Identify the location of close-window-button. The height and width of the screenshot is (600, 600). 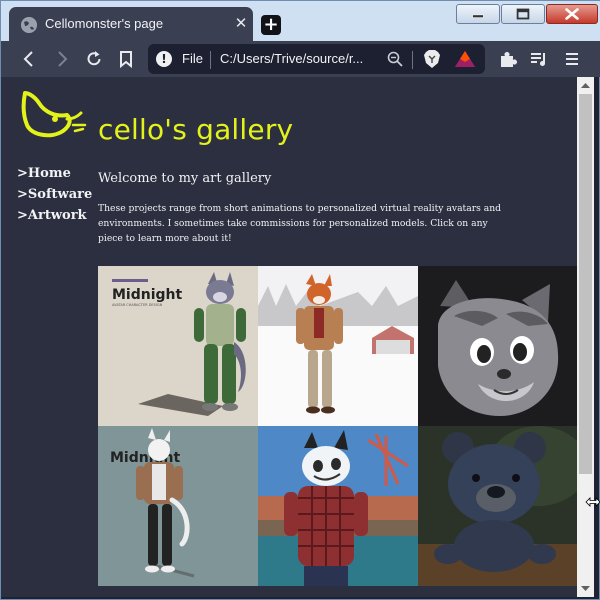
(572, 14).